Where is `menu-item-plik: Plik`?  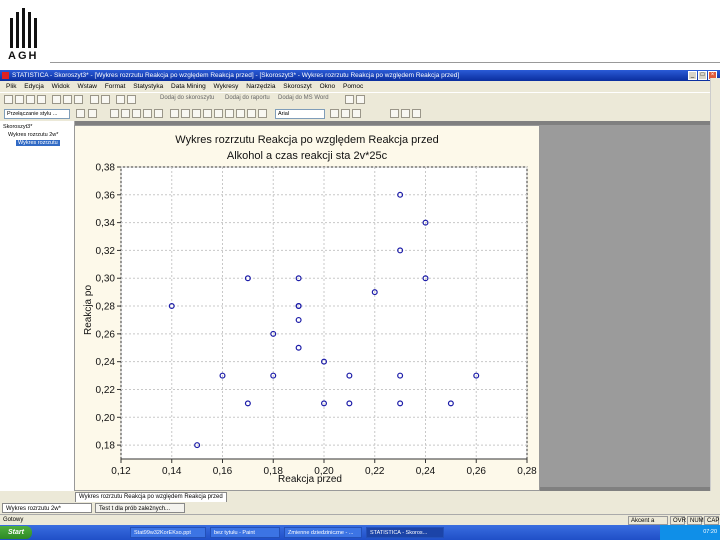 menu-item-plik: Plik is located at coordinates (11, 86).